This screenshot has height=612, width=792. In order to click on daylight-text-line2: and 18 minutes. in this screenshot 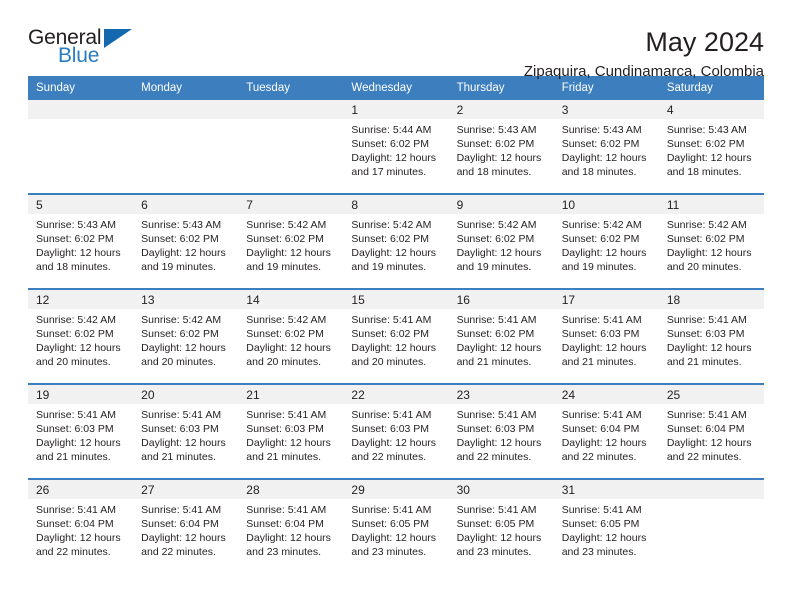, I will do `click(494, 172)`.